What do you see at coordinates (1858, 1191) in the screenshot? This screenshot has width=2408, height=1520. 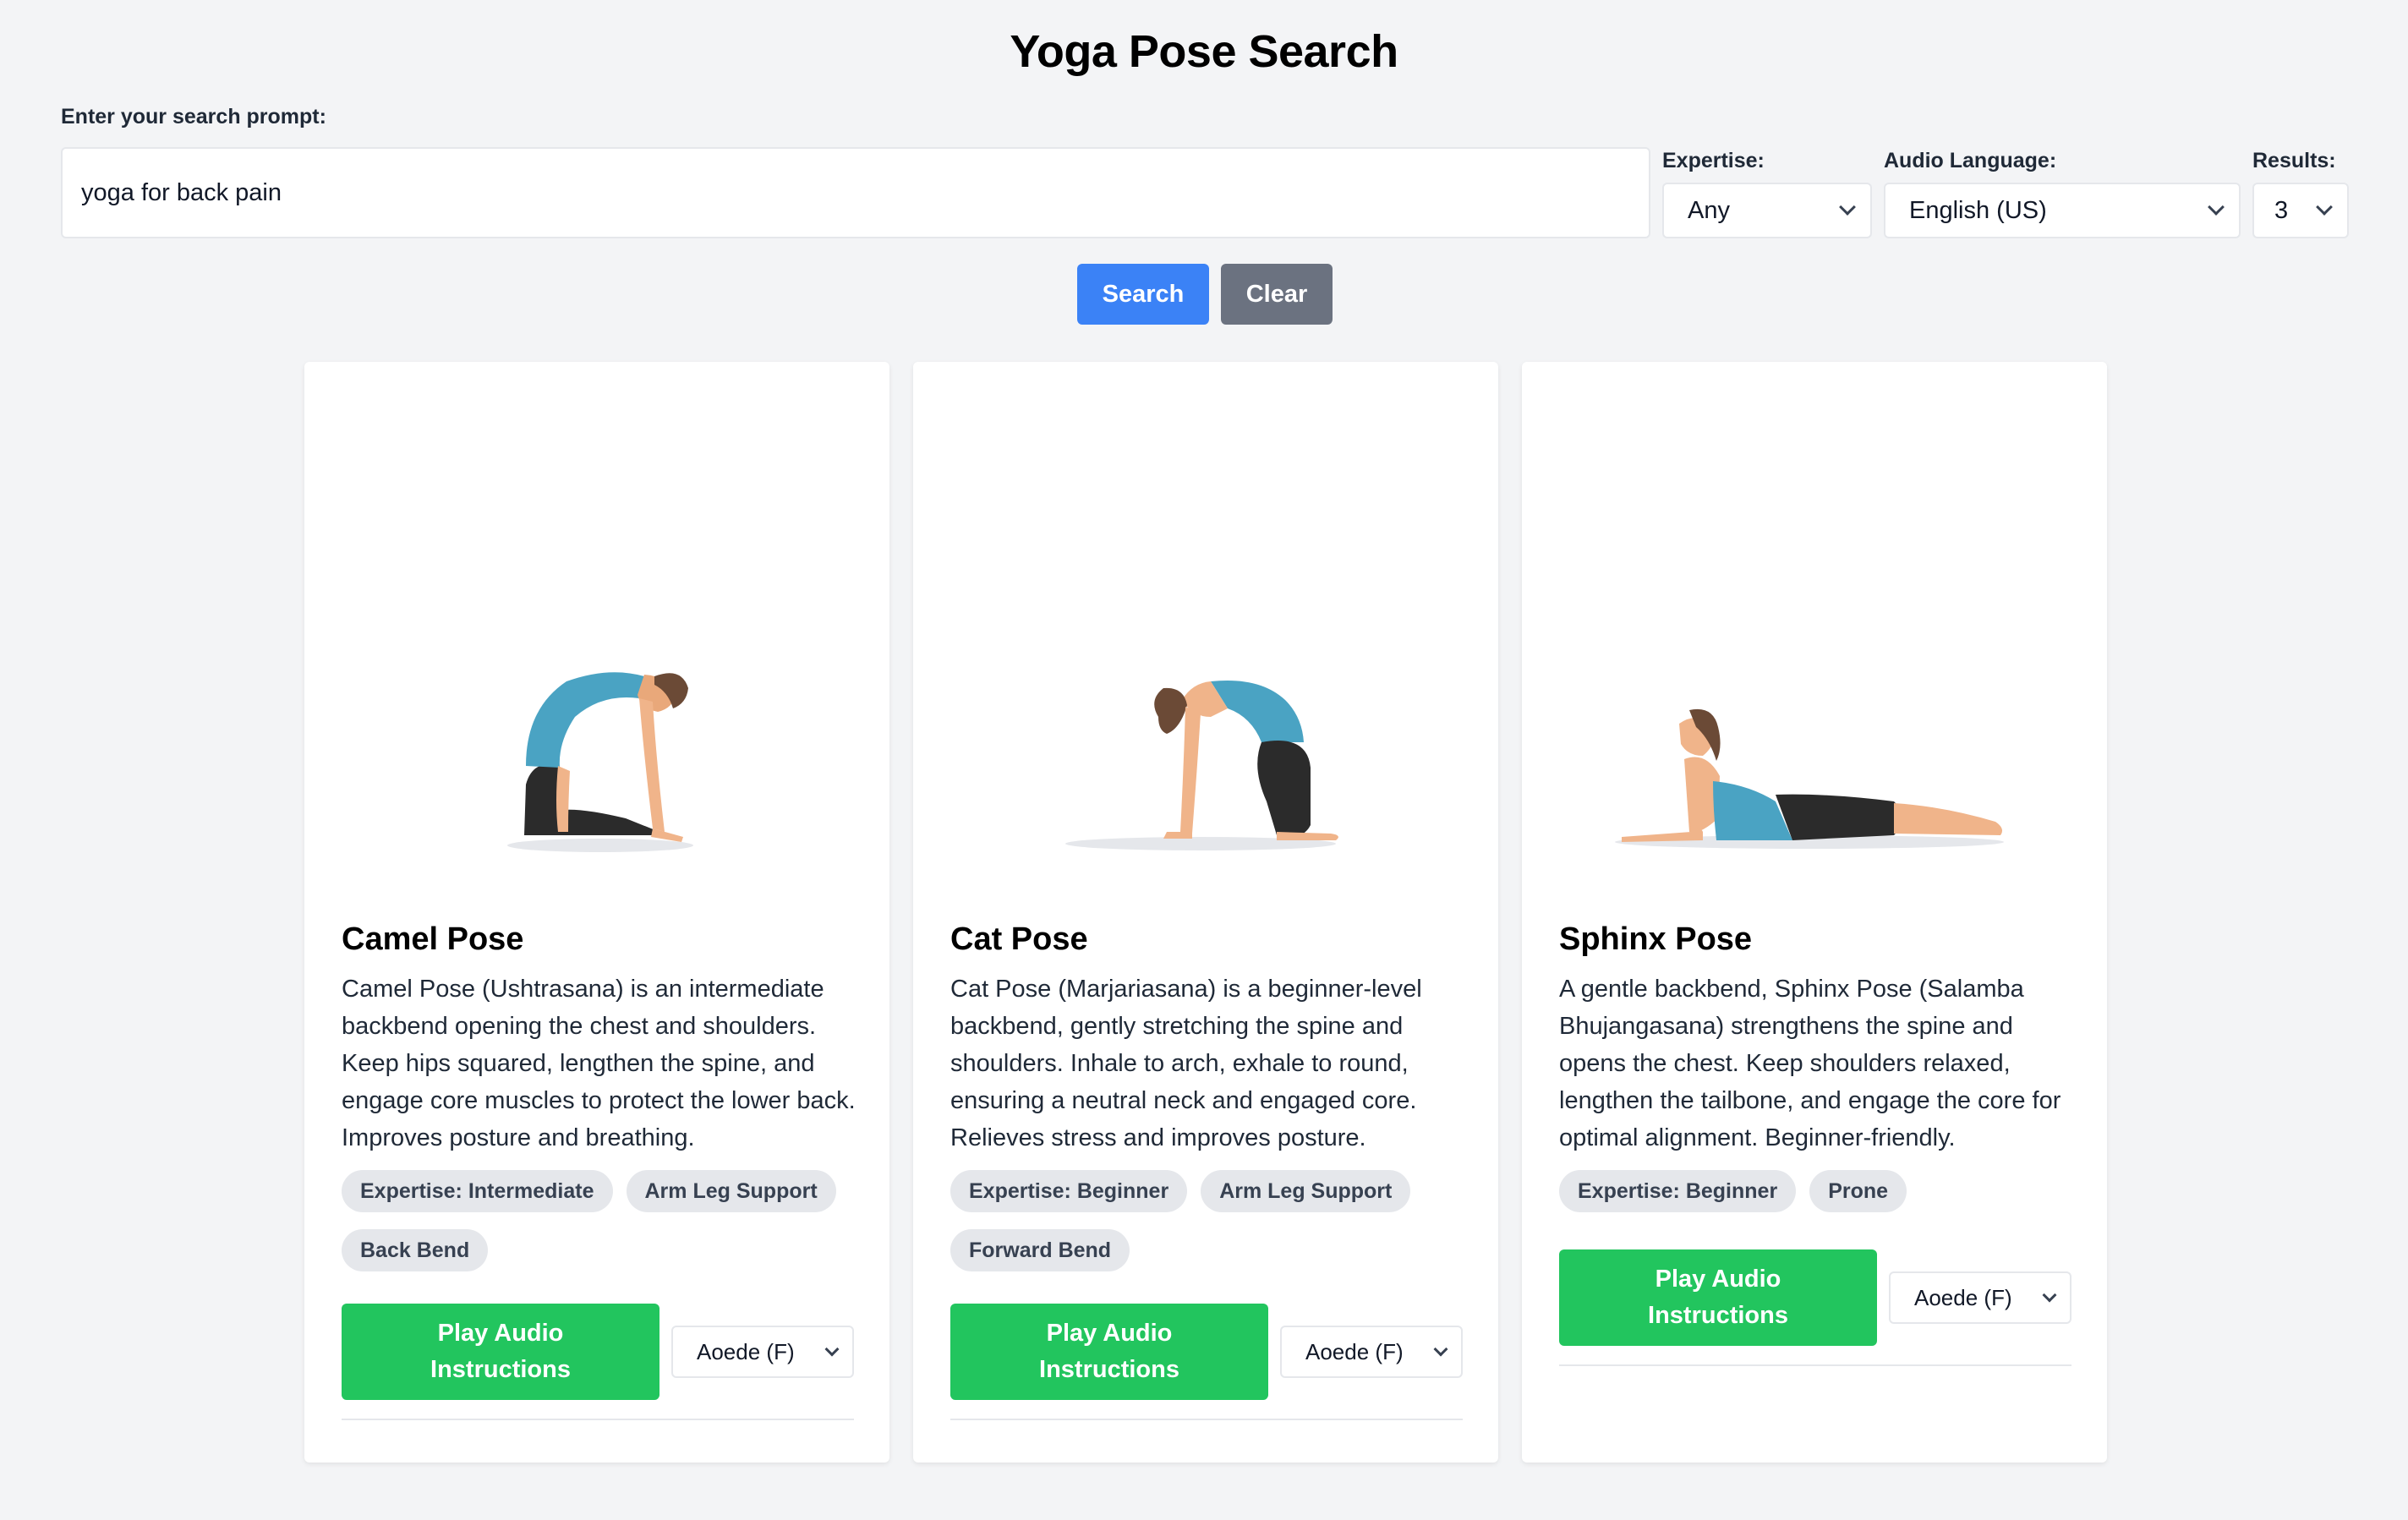 I see `tag: Prone` at bounding box center [1858, 1191].